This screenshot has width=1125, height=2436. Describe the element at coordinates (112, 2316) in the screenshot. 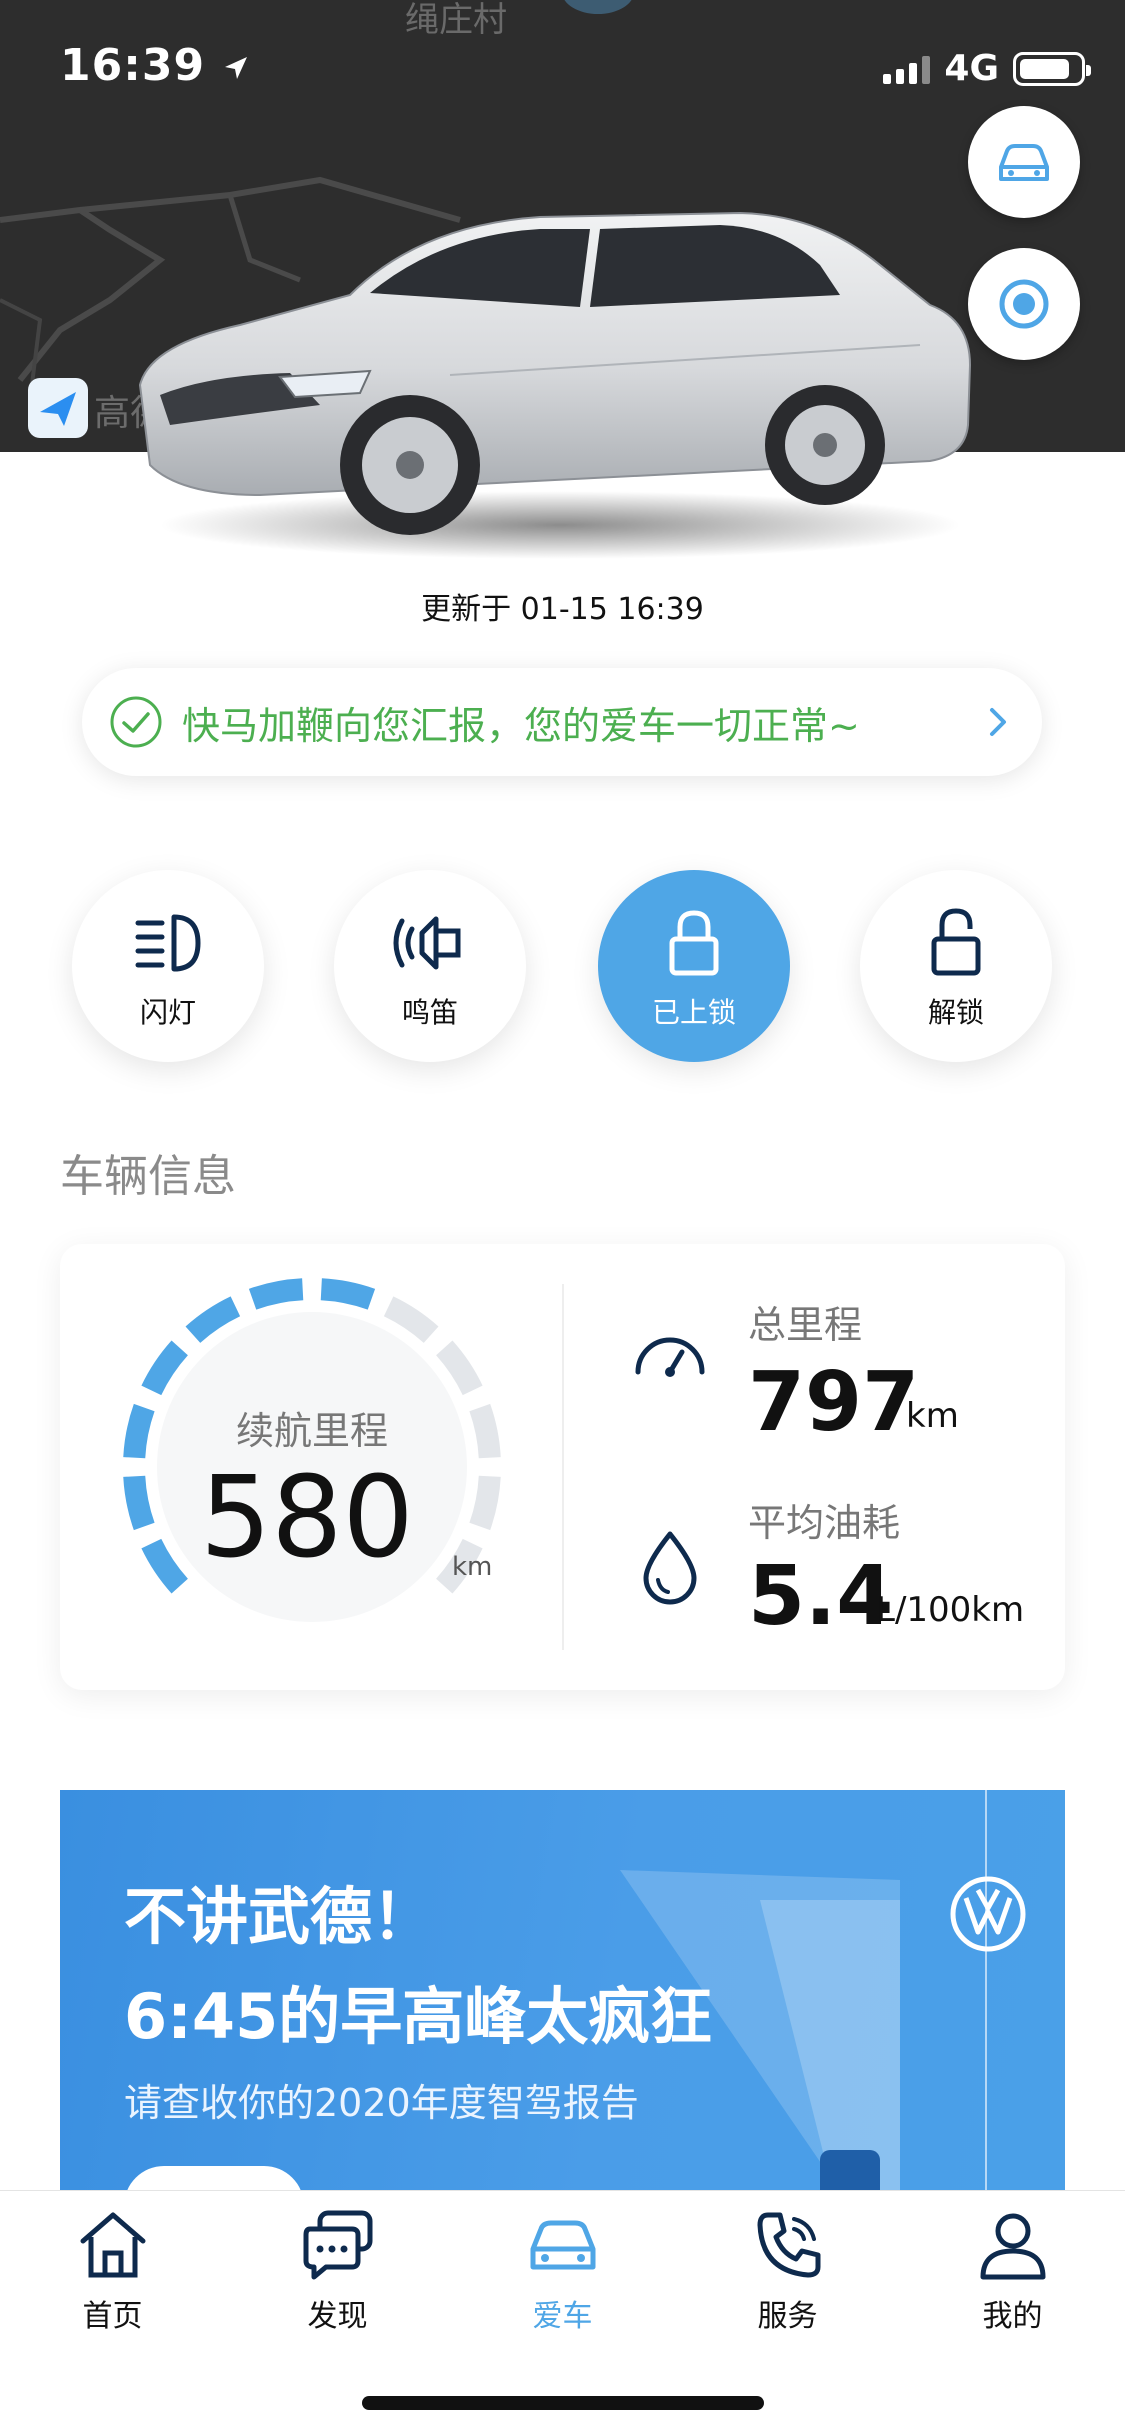

I see `tab-home-label: 首页` at that location.